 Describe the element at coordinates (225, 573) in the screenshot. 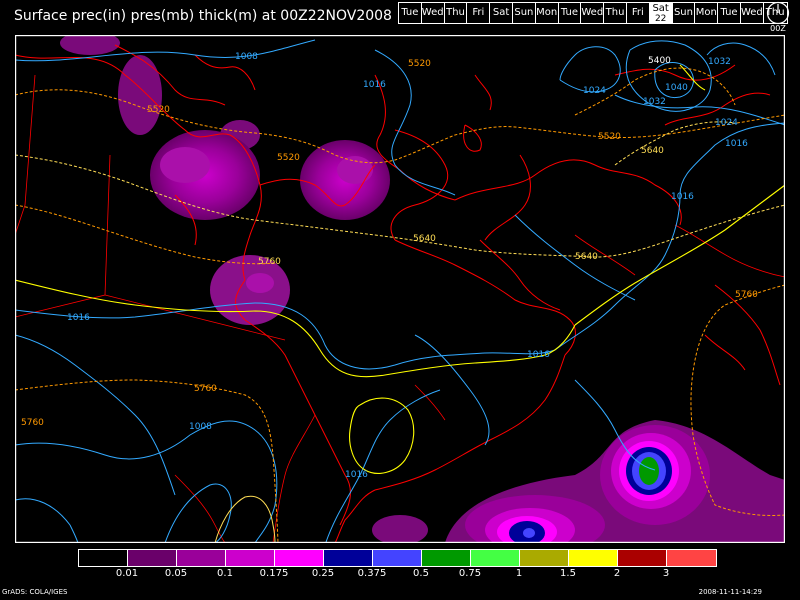

I see `legend-label: 0.1` at that location.